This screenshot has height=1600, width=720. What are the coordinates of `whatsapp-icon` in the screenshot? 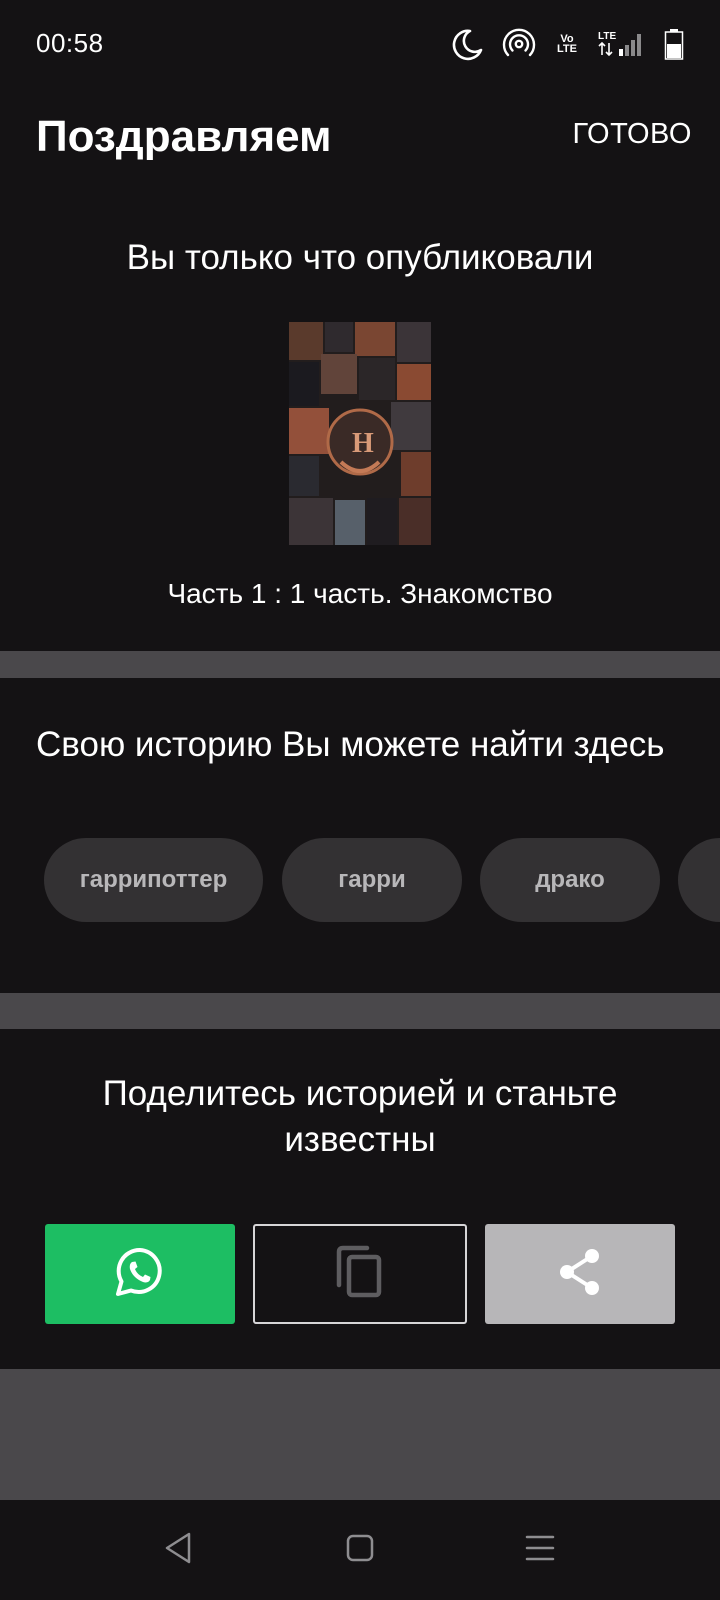 It's located at (140, 1274).